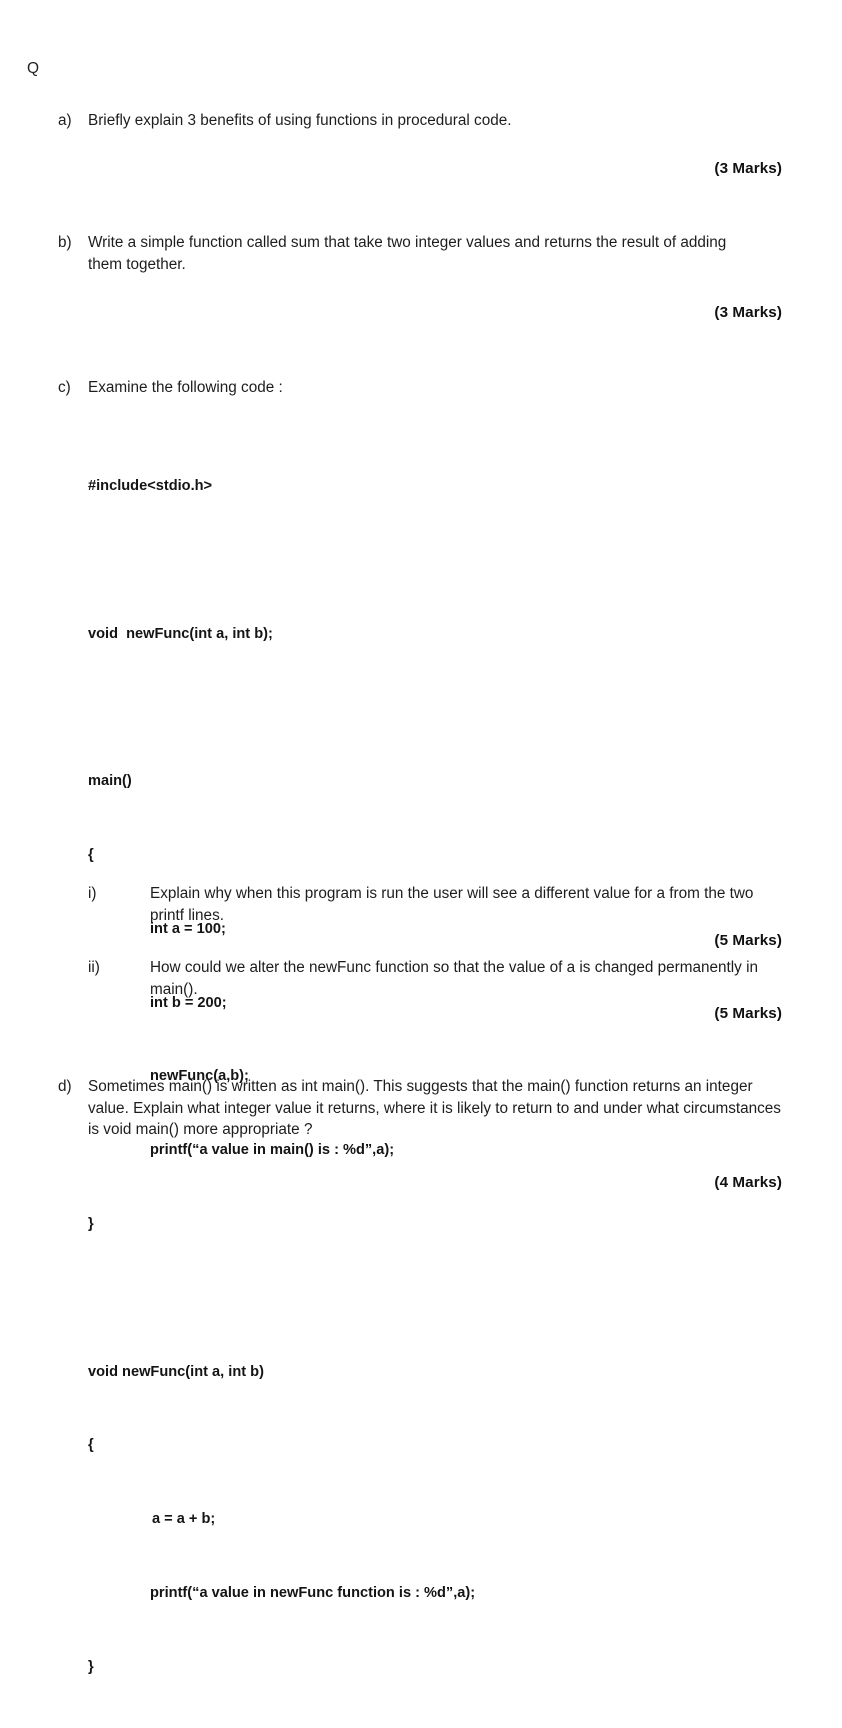  Describe the element at coordinates (748, 940) in the screenshot. I see `marks-question-c-sub-i: (5 Marks)` at that location.